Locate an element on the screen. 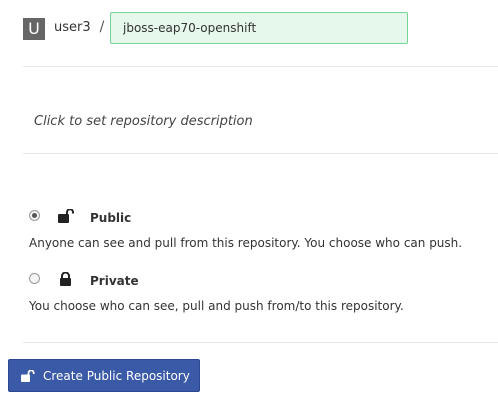  public-radio is located at coordinates (34, 215).